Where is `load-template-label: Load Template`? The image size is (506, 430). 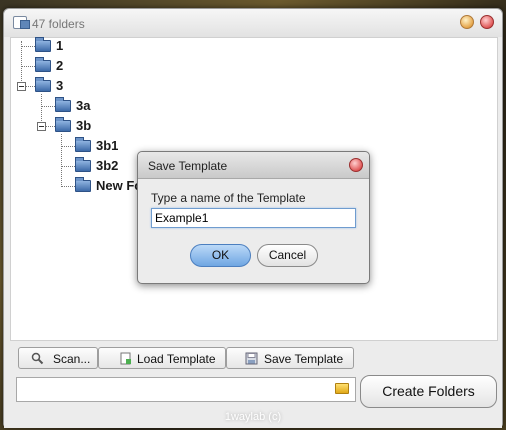 load-template-label: Load Template is located at coordinates (176, 359).